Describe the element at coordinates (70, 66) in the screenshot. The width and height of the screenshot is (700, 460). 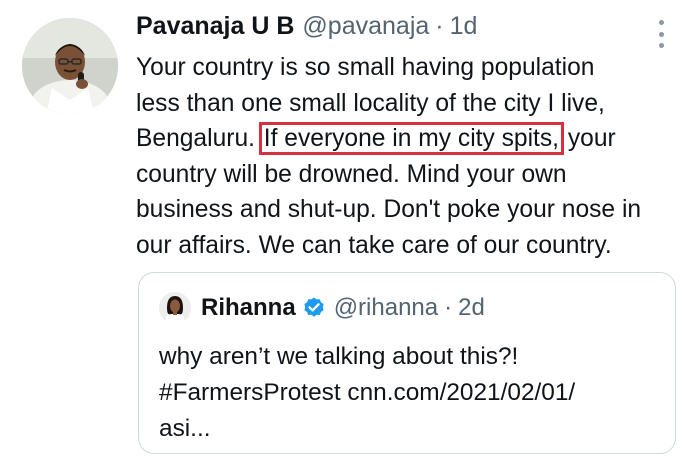
I see `author-avatar` at that location.